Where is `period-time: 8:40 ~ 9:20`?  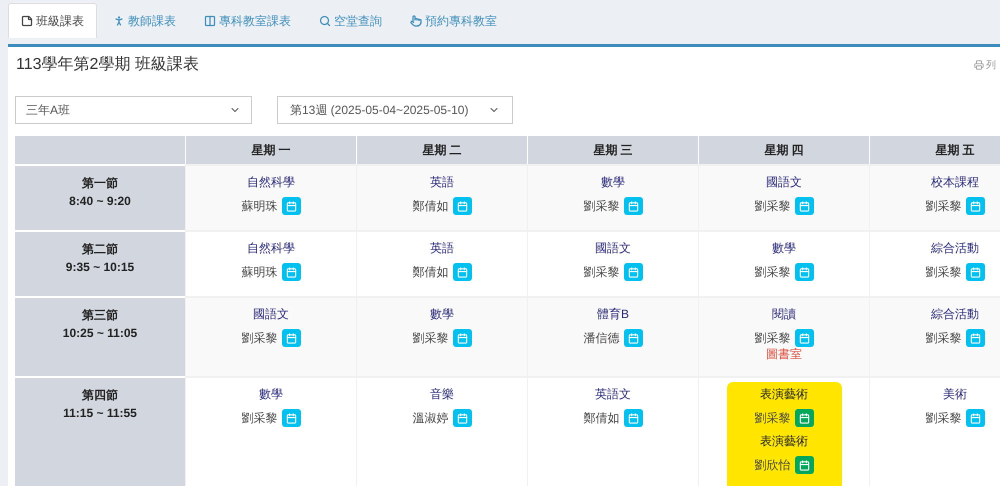
period-time: 8:40 ~ 9:20 is located at coordinates (100, 201).